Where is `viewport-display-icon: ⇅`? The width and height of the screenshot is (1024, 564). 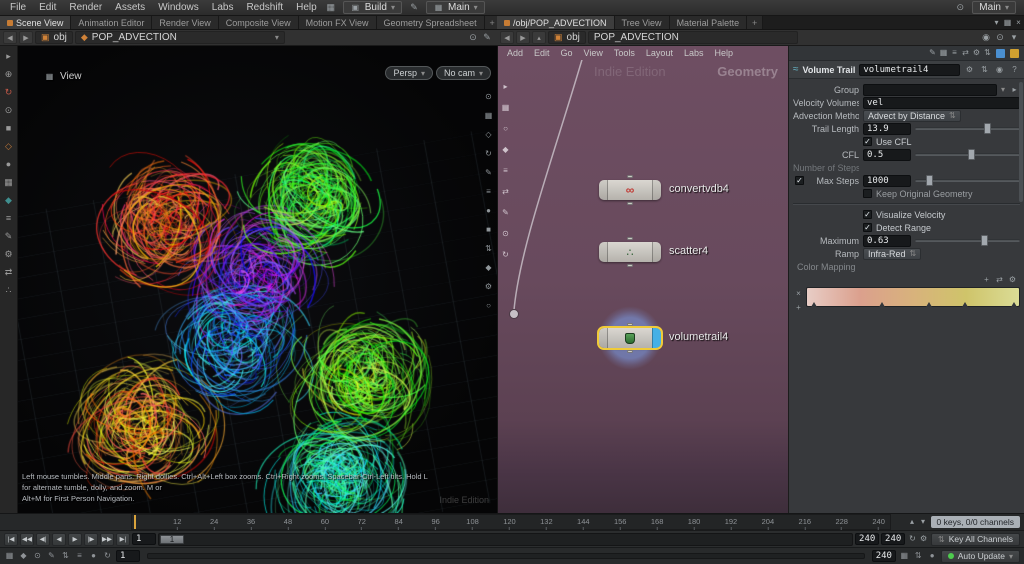 viewport-display-icon: ⇅ is located at coordinates (489, 248).